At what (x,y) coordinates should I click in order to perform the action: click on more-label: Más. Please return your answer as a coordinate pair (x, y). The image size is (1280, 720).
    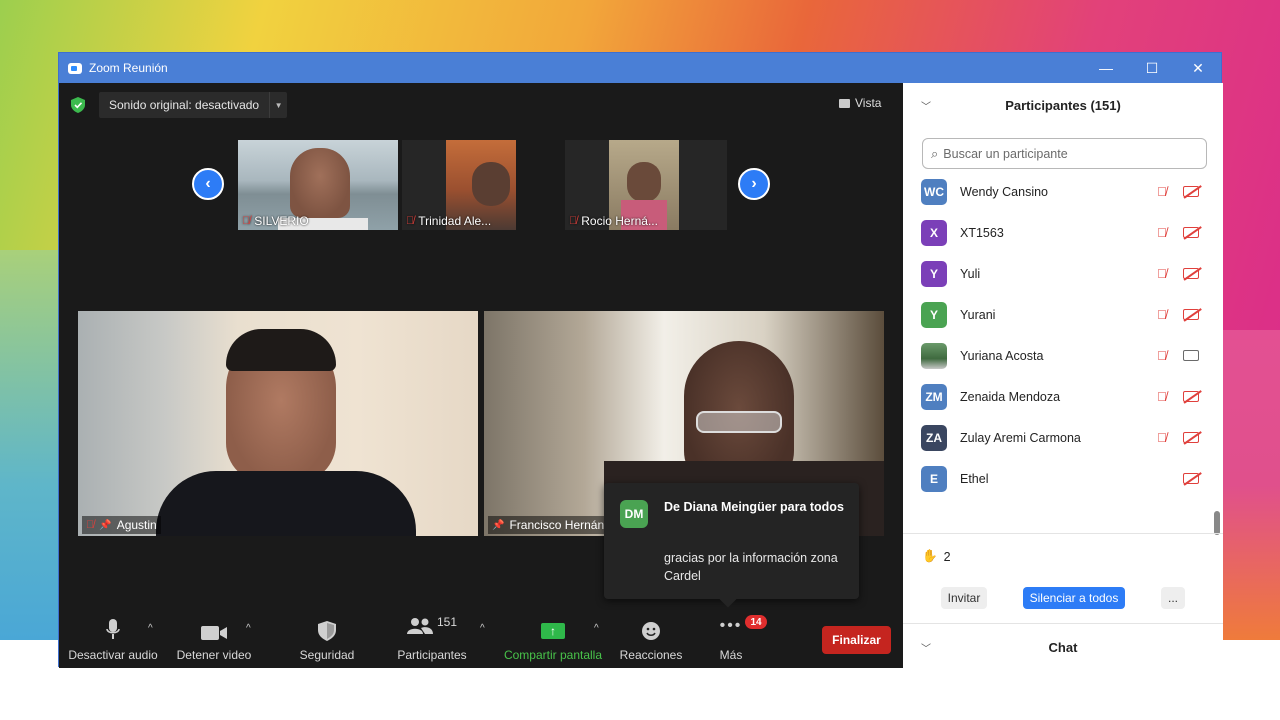
    Looking at the image, I should click on (731, 655).